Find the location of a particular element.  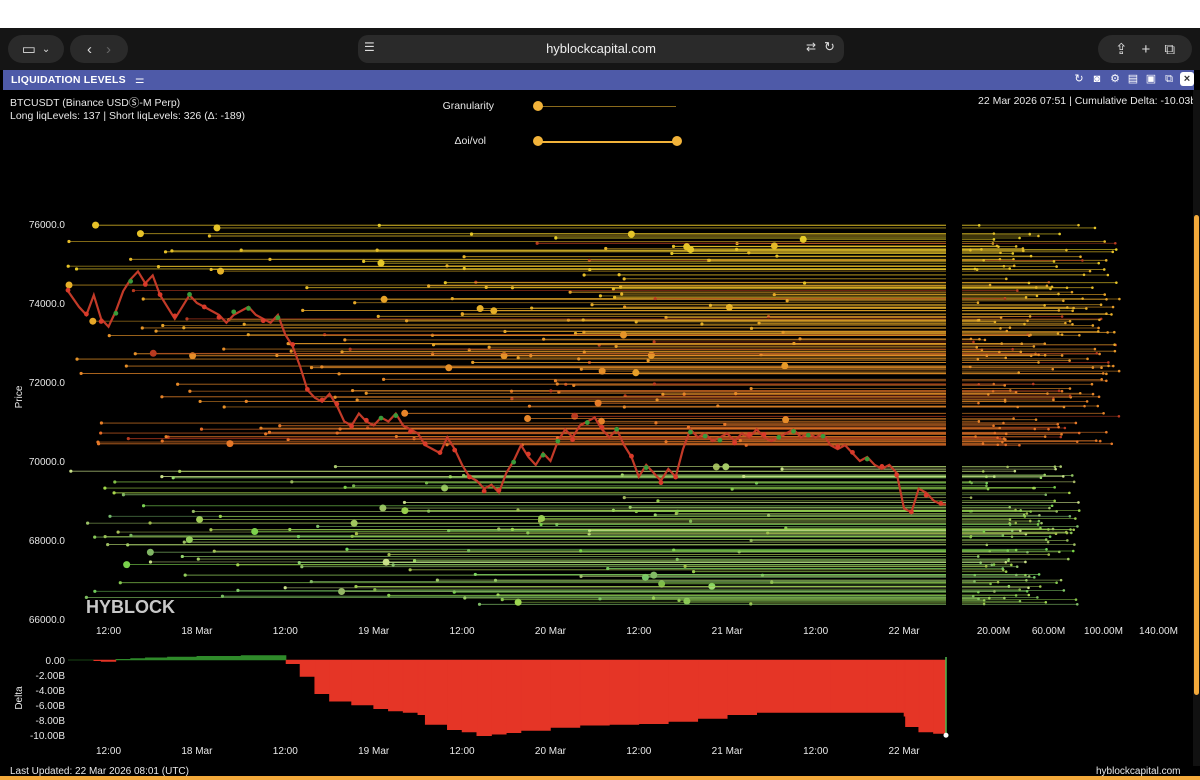

save-icon: ▣ is located at coordinates (1151, 79).